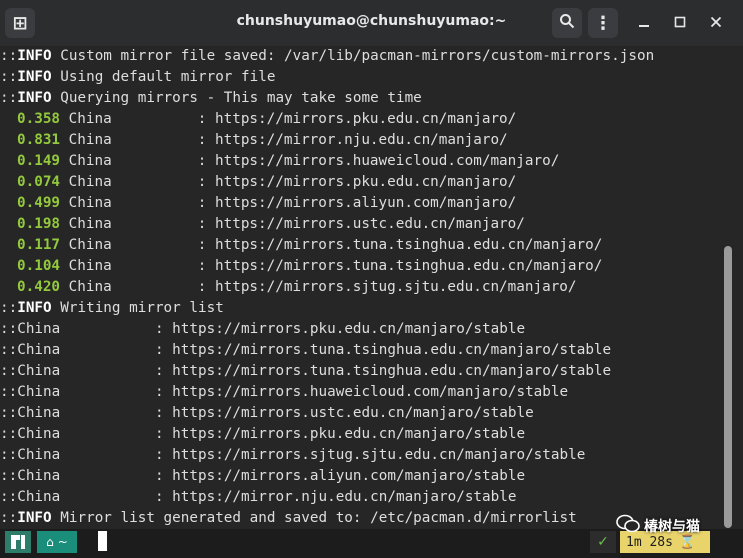  What do you see at coordinates (728, 387) in the screenshot?
I see `scrollbar-thumb` at bounding box center [728, 387].